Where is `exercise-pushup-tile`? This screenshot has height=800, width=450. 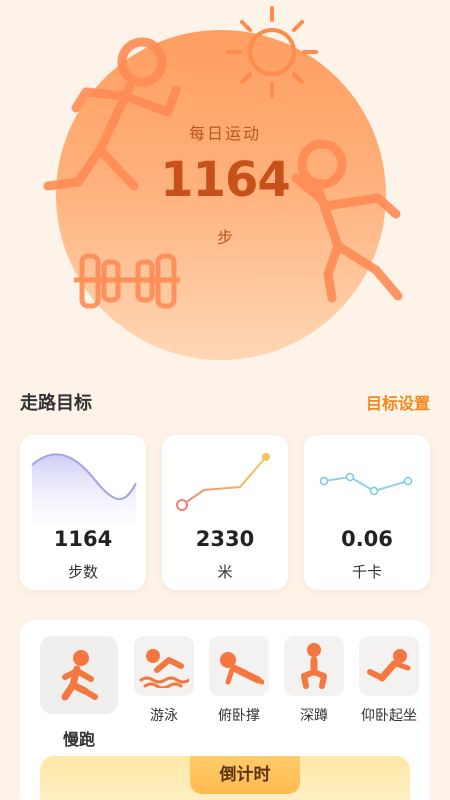
exercise-pushup-tile is located at coordinates (239, 666).